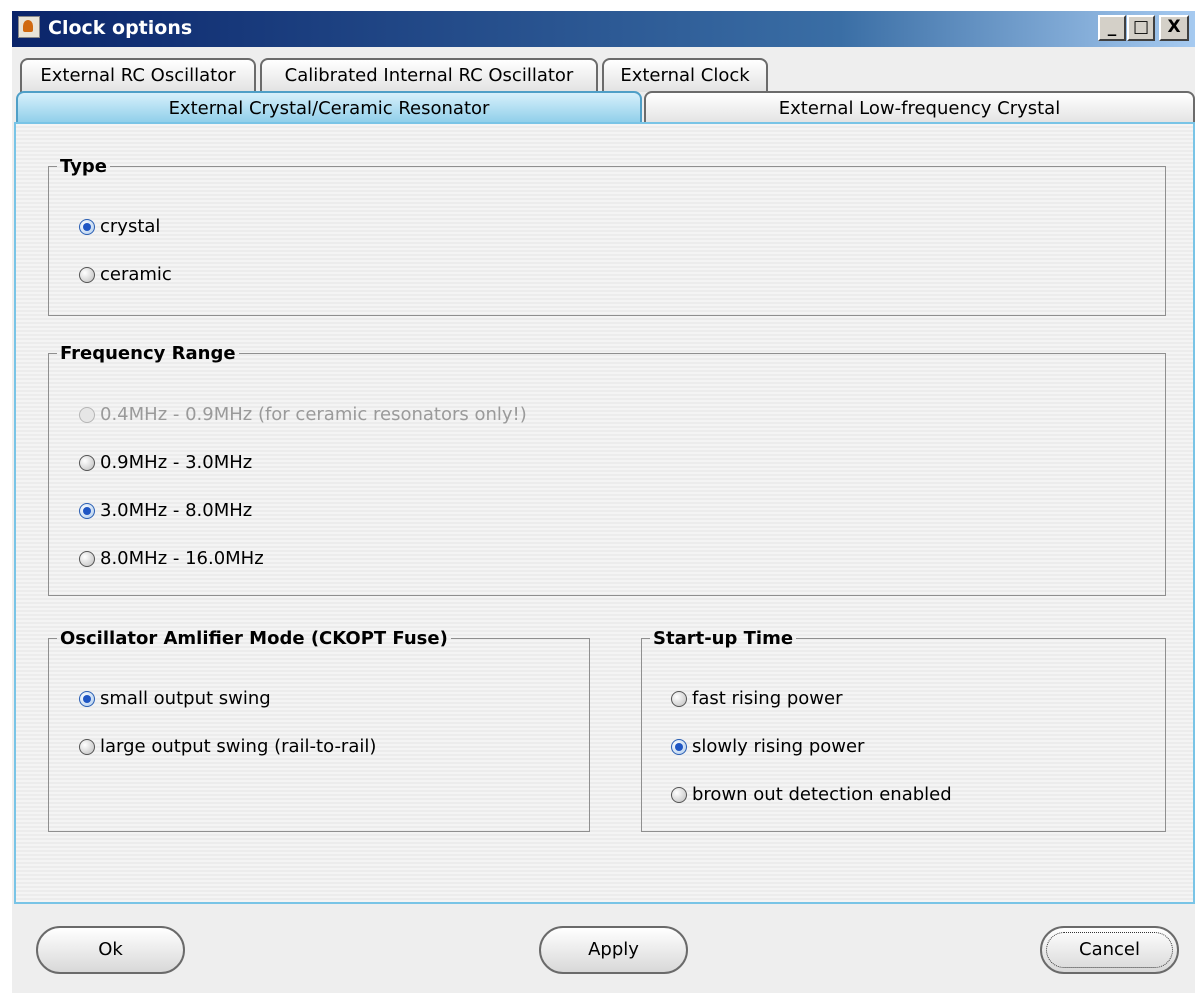 Image resolution: width=1195 pixels, height=993 pixels. I want to click on radio-label: slowly rising power, so click(778, 746).